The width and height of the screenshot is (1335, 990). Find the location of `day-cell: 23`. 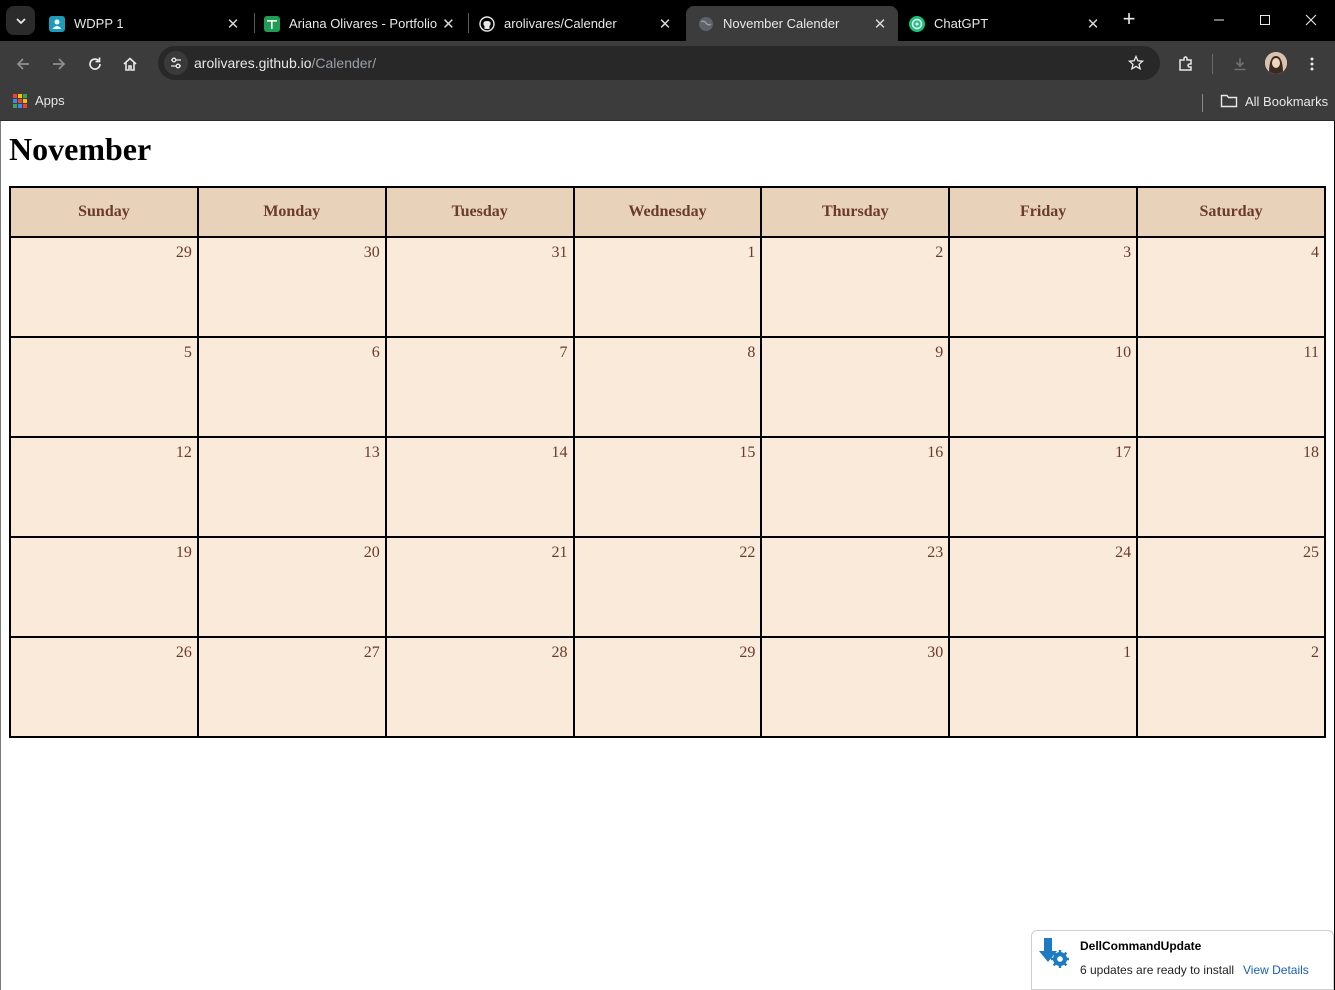

day-cell: 23 is located at coordinates (855, 587).